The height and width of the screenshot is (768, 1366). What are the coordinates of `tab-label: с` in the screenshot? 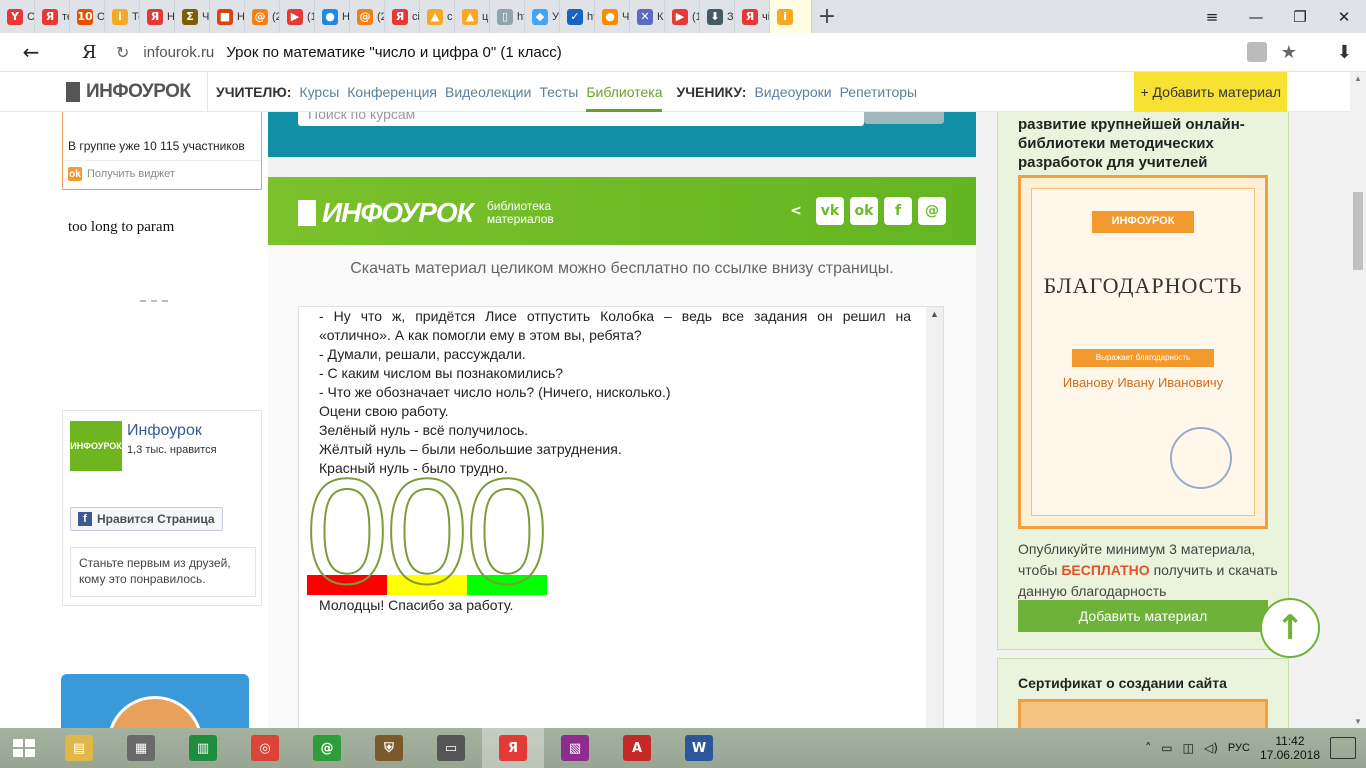 It's located at (450, 16).